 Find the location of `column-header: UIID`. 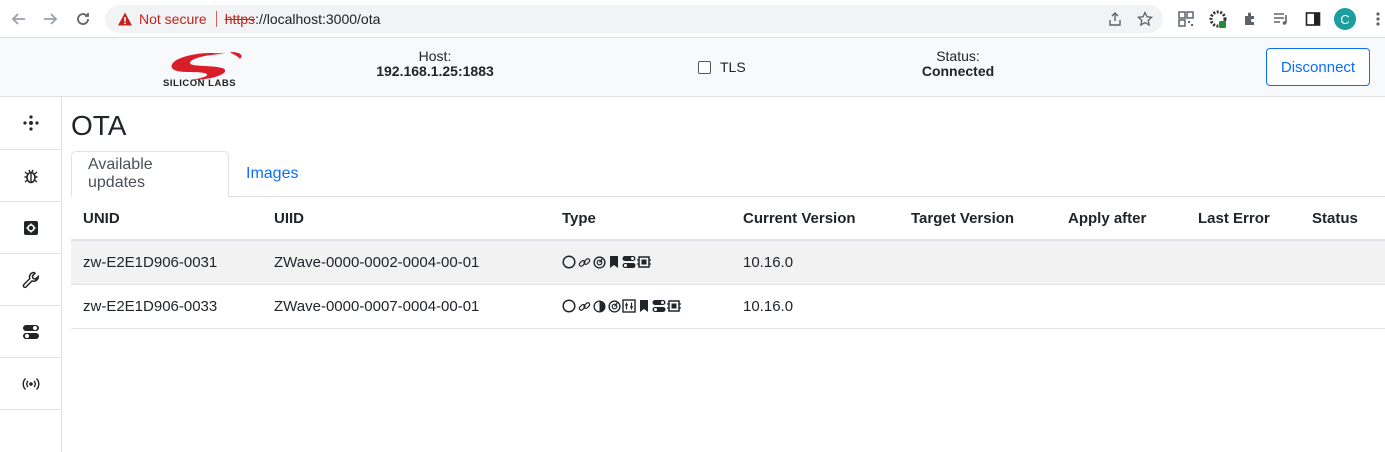

column-header: UIID is located at coordinates (406, 219).